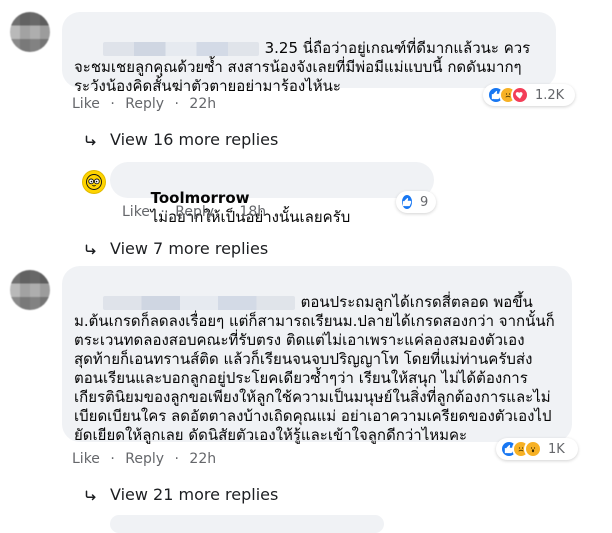 The height and width of the screenshot is (533, 612). Describe the element at coordinates (533, 449) in the screenshot. I see `wow-reaction-icon` at that location.